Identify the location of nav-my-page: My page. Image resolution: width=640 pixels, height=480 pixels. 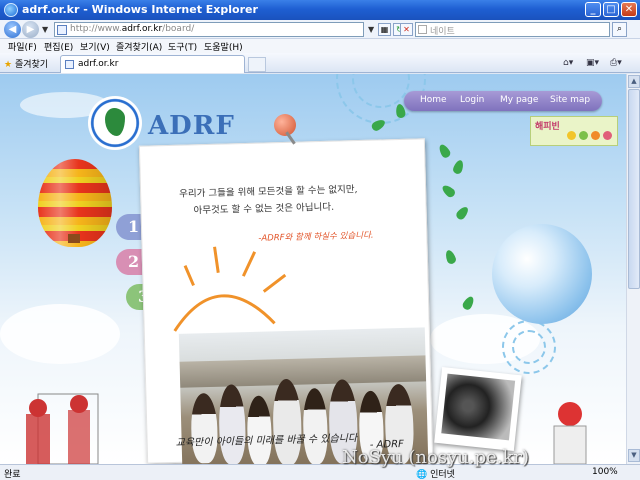
(519, 100).